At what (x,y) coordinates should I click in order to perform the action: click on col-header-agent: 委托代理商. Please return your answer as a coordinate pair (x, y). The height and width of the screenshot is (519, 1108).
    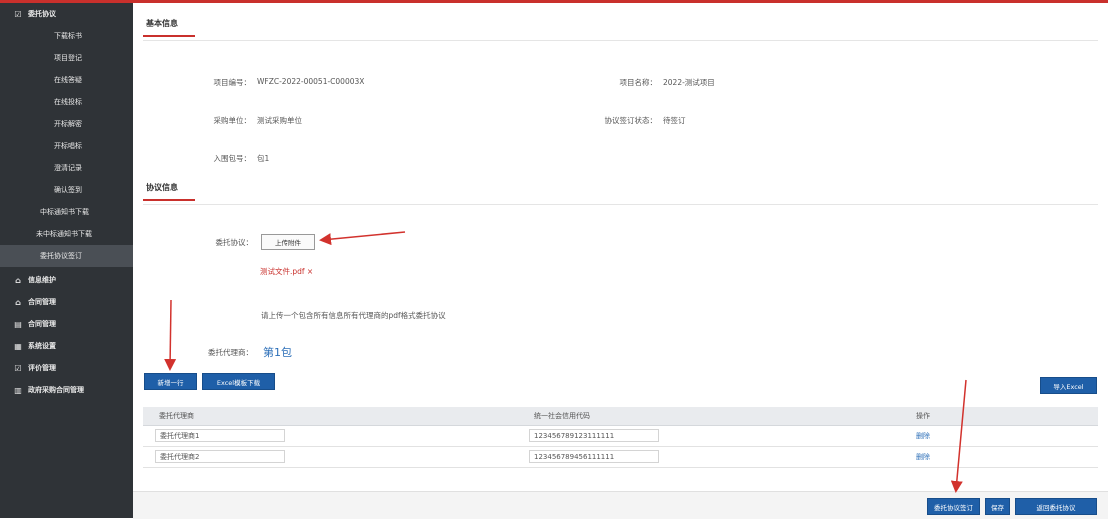
    Looking at the image, I should click on (176, 416).